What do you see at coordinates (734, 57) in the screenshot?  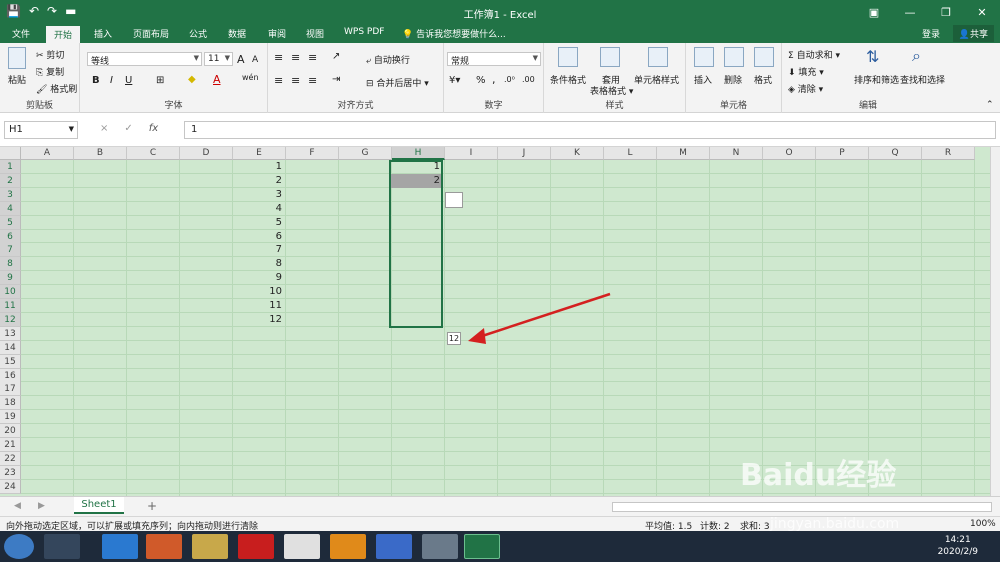 I see `delete-cells-icon` at bounding box center [734, 57].